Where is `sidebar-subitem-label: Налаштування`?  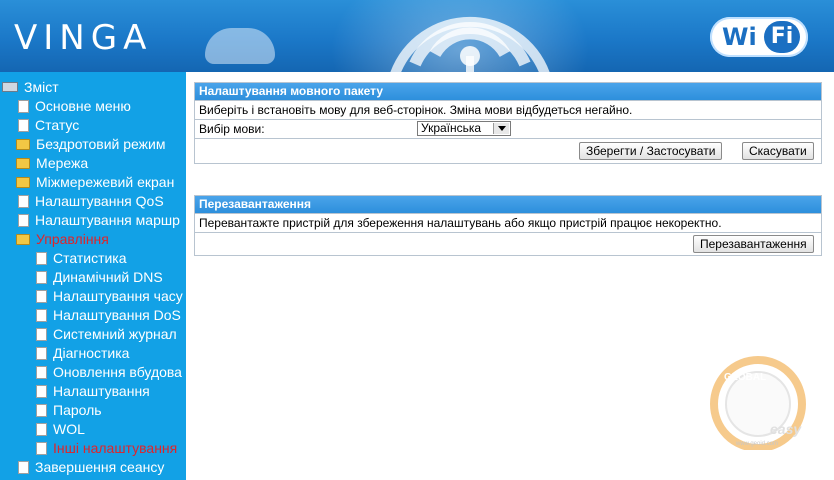
sidebar-subitem-label: Налаштування is located at coordinates (101, 391).